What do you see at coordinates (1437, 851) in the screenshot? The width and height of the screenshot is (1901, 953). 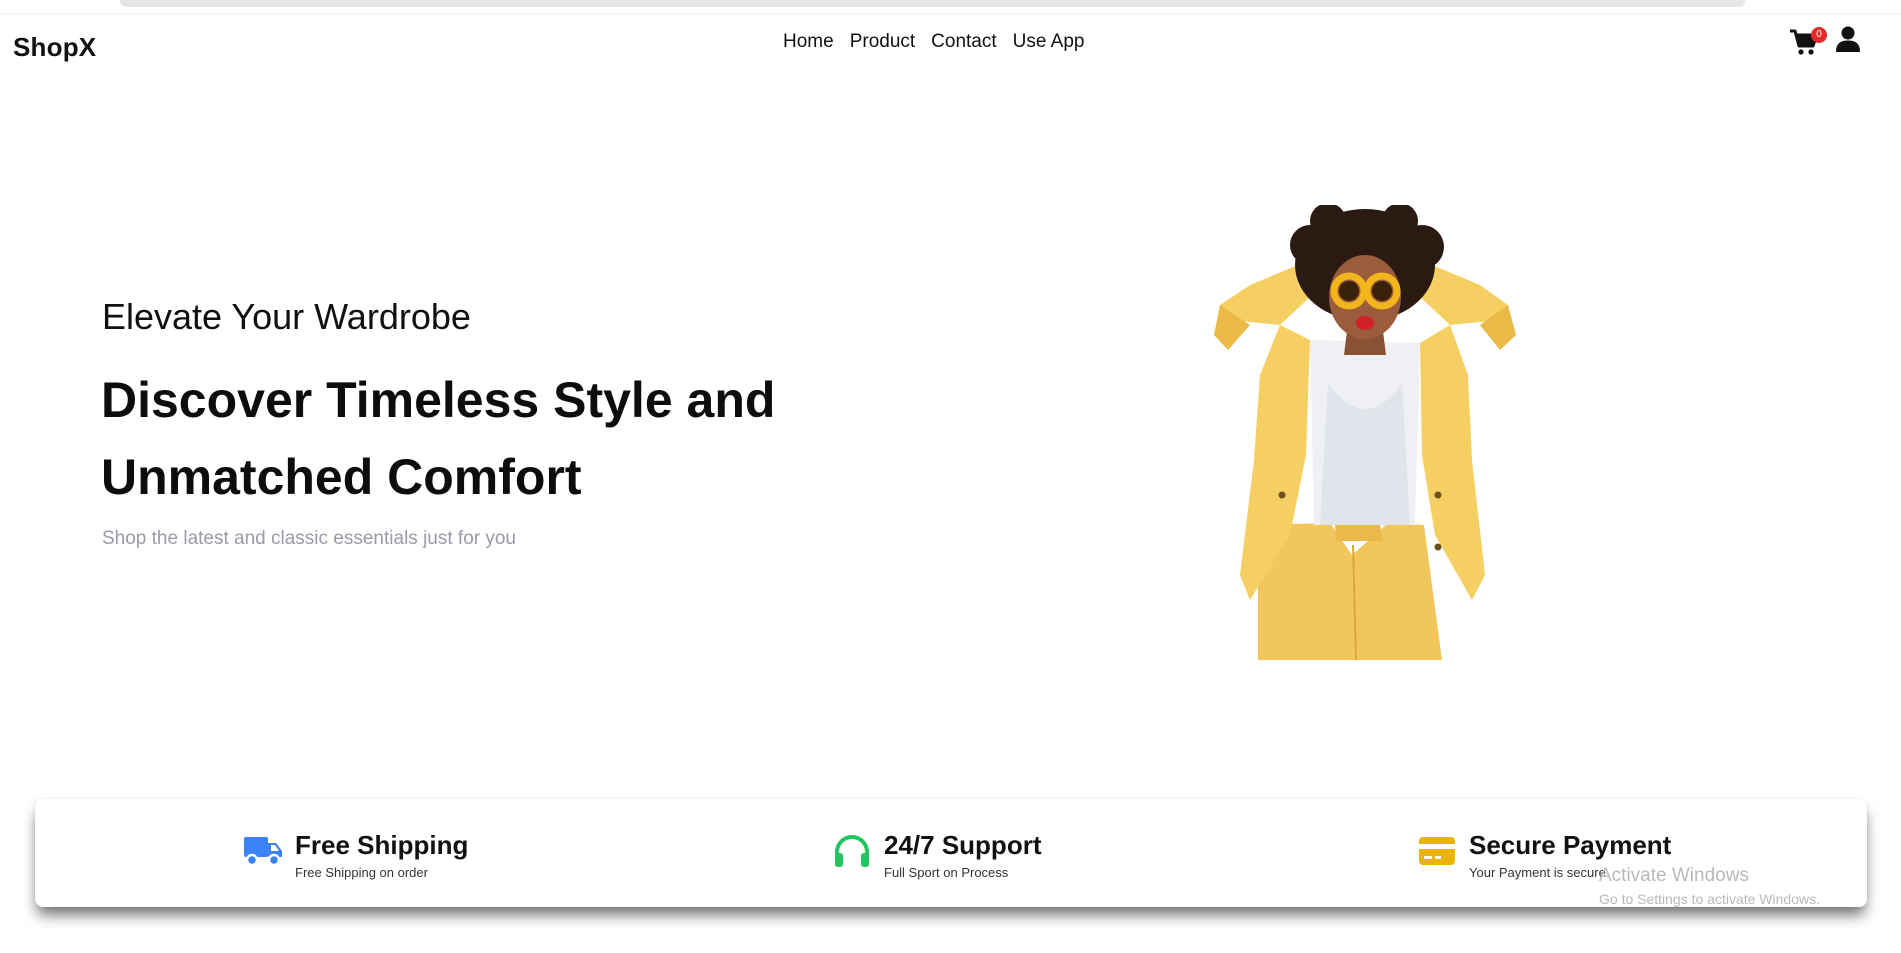 I see `credit-card-icon` at bounding box center [1437, 851].